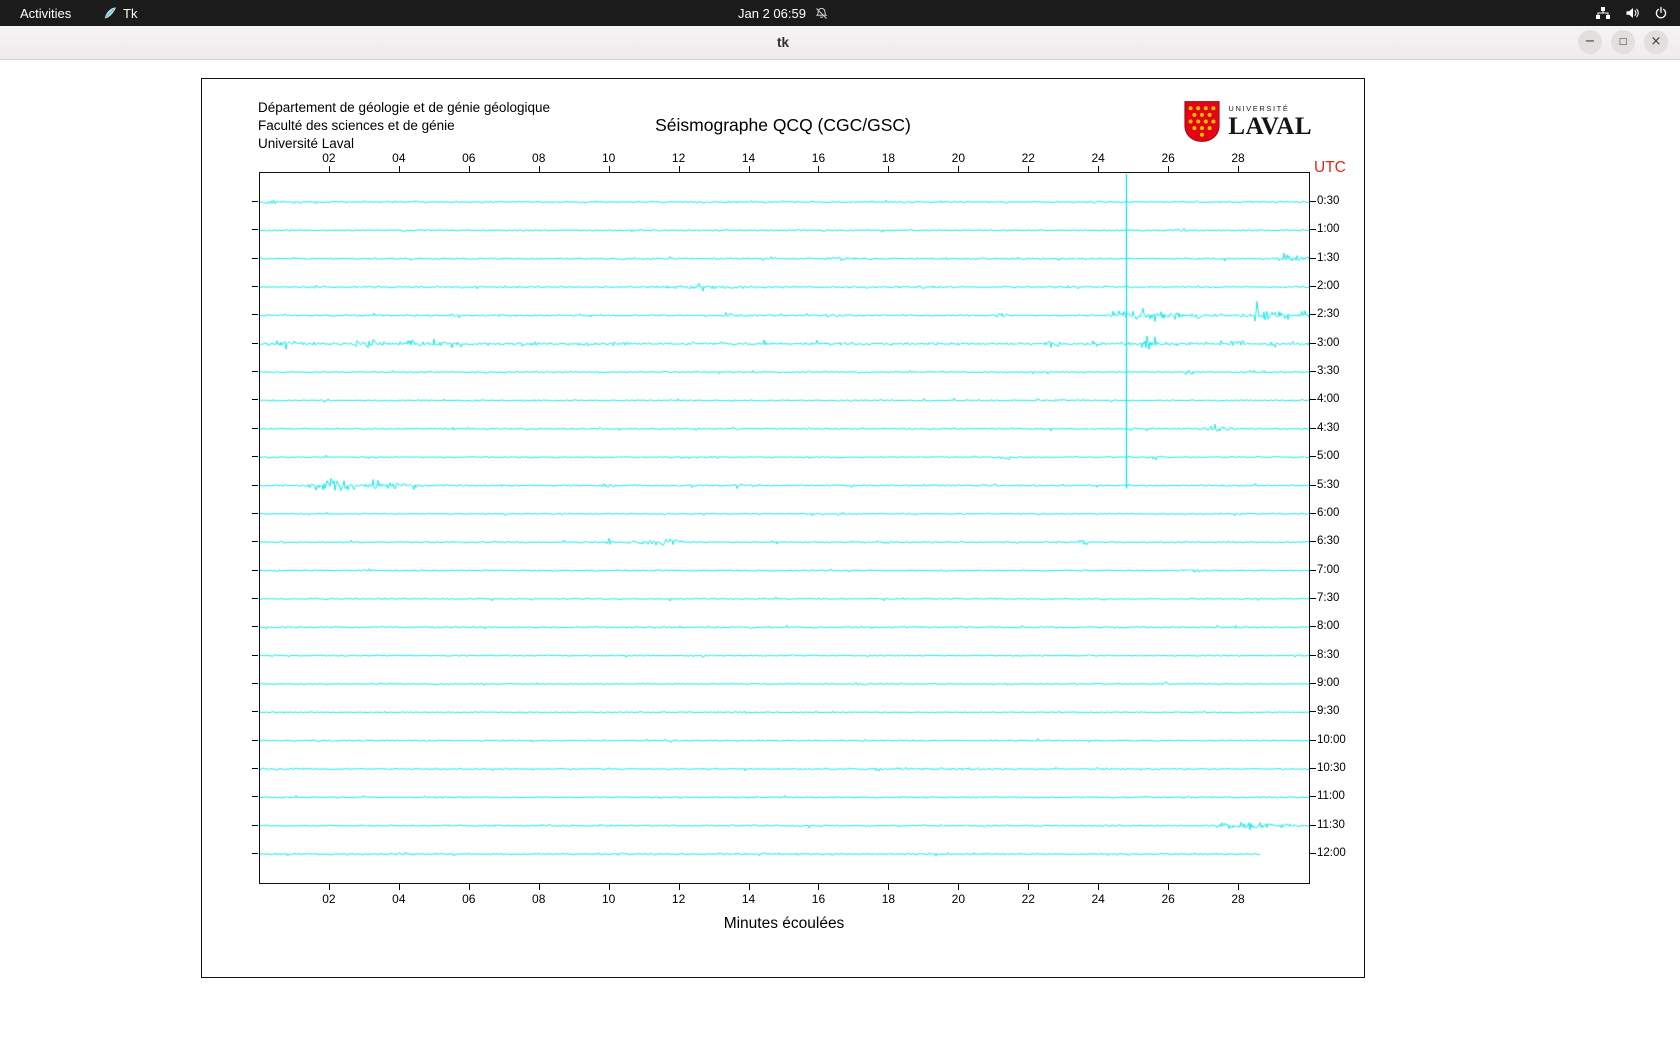  What do you see at coordinates (469, 158) in the screenshot?
I see `x-tick-label-top: 06` at bounding box center [469, 158].